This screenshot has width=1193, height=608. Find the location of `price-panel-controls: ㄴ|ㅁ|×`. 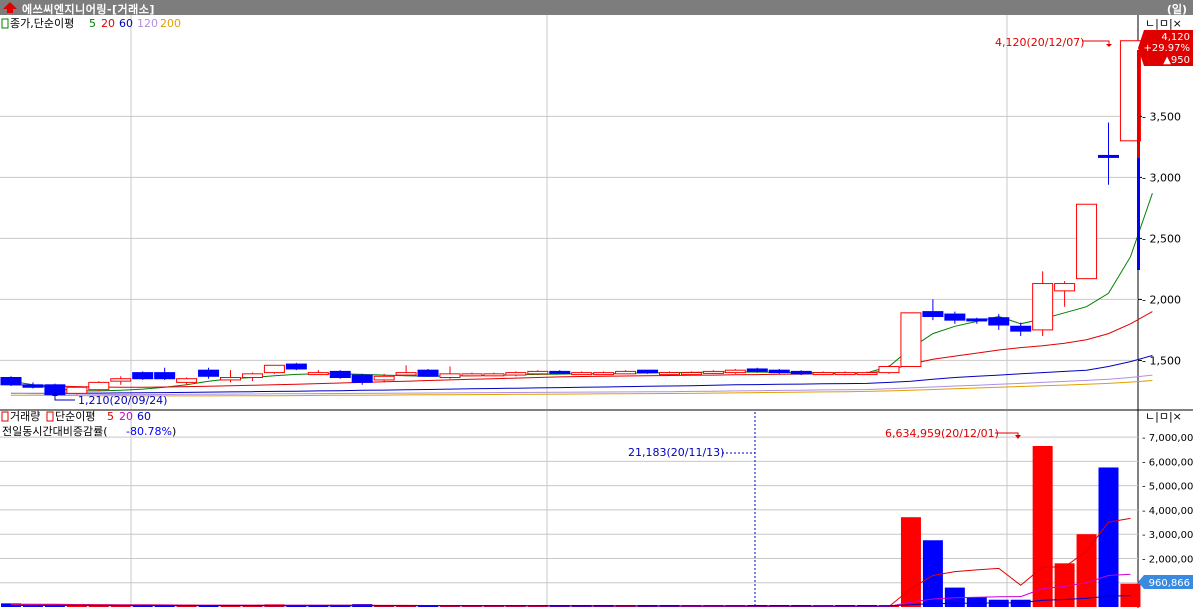

price-panel-controls: ㄴ|ㅁ|× is located at coordinates (1163, 23).